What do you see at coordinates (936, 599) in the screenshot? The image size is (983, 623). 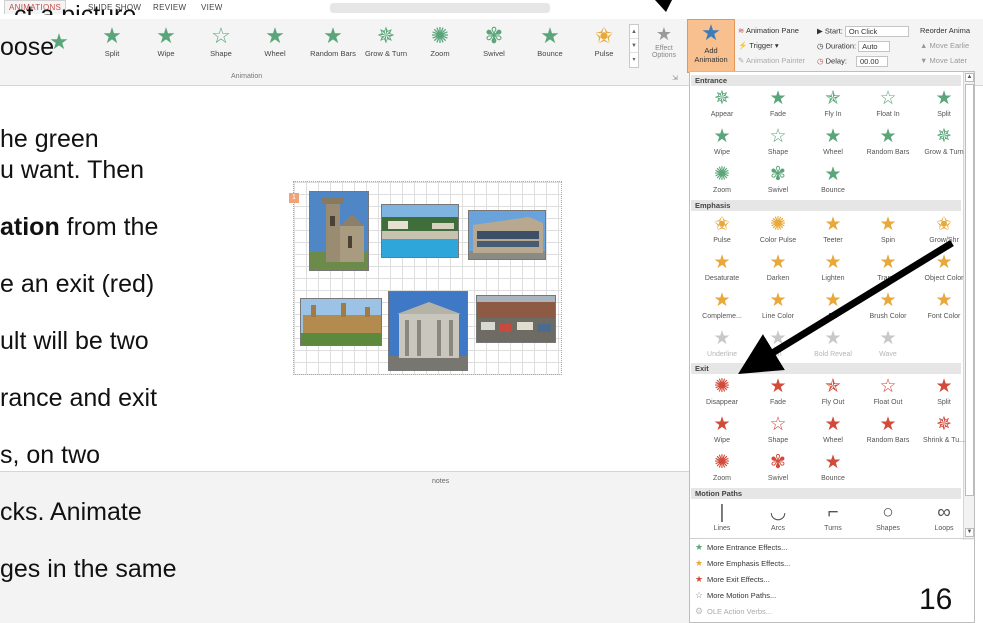 I see `slide-number: 16` at bounding box center [936, 599].